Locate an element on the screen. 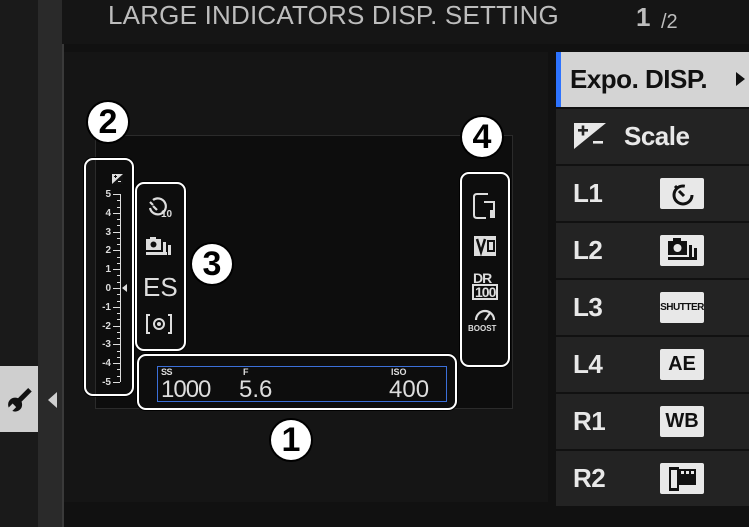 This screenshot has height=527, width=749. scale-label: -4 is located at coordinates (106, 364).